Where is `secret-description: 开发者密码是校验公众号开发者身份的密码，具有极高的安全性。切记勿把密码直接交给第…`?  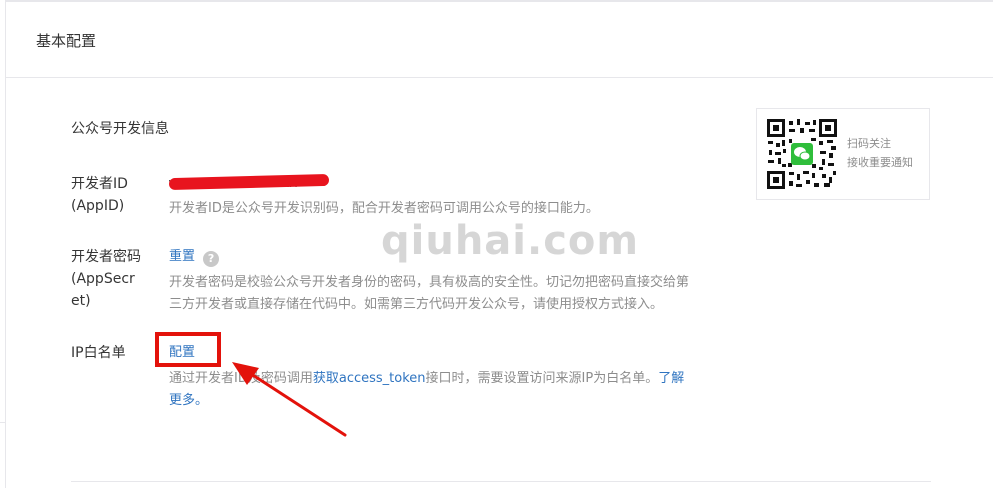 secret-description: 开发者密码是校验公众号开发者身份的密码，具有极高的安全性。切记勿把密码直接交给第… is located at coordinates (451, 294).